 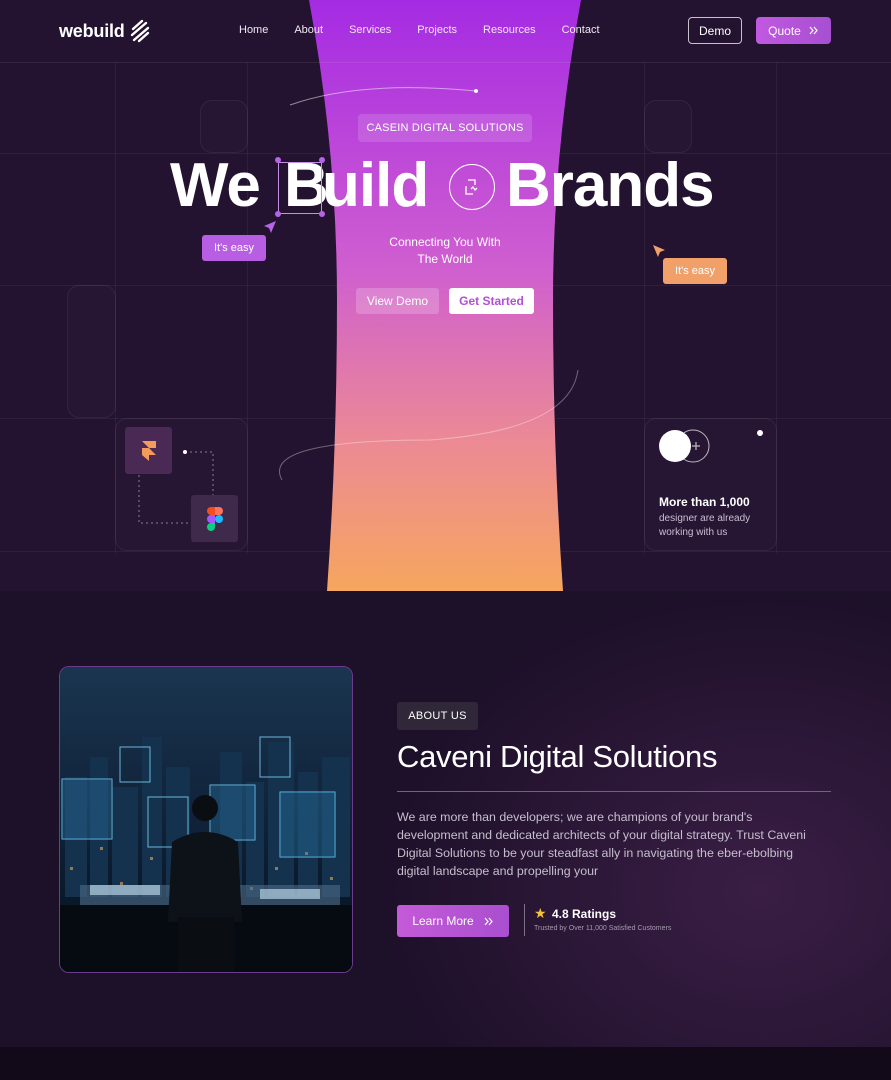 I want to click on designers-count-title: More than 1,000, so click(x=704, y=502).